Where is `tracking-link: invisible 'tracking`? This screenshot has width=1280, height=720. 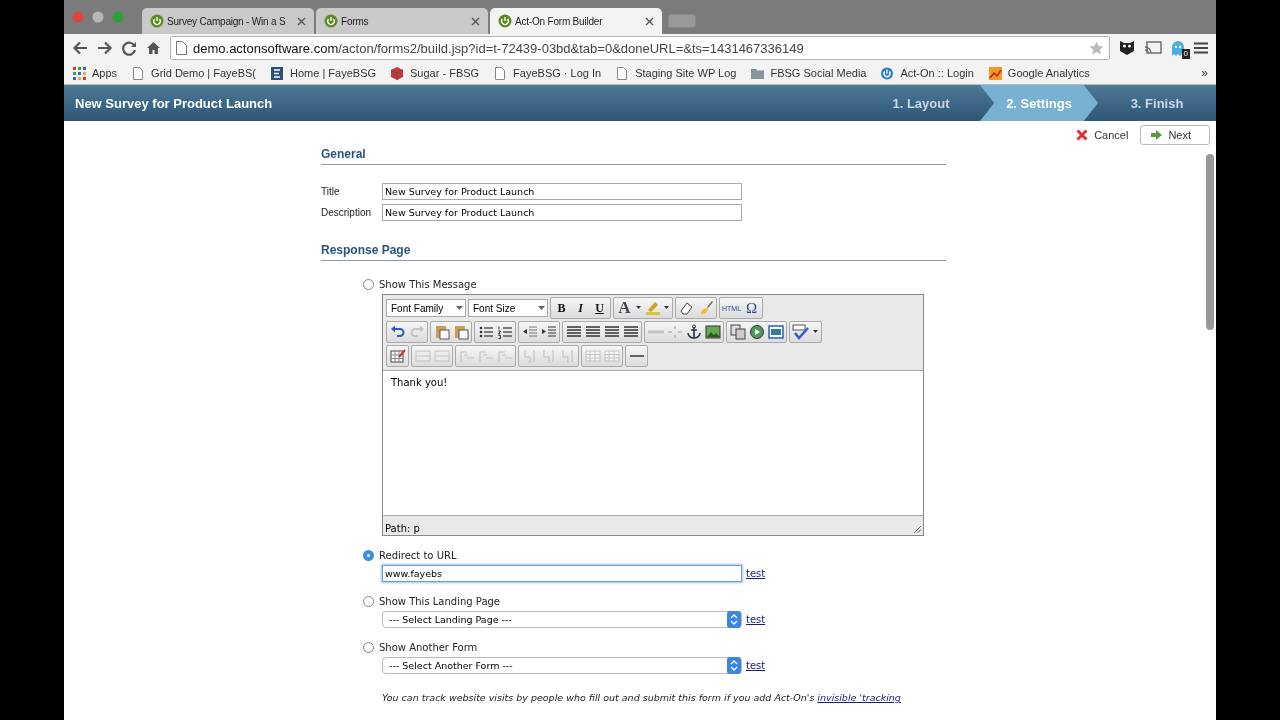 tracking-link: invisible 'tracking is located at coordinates (859, 697).